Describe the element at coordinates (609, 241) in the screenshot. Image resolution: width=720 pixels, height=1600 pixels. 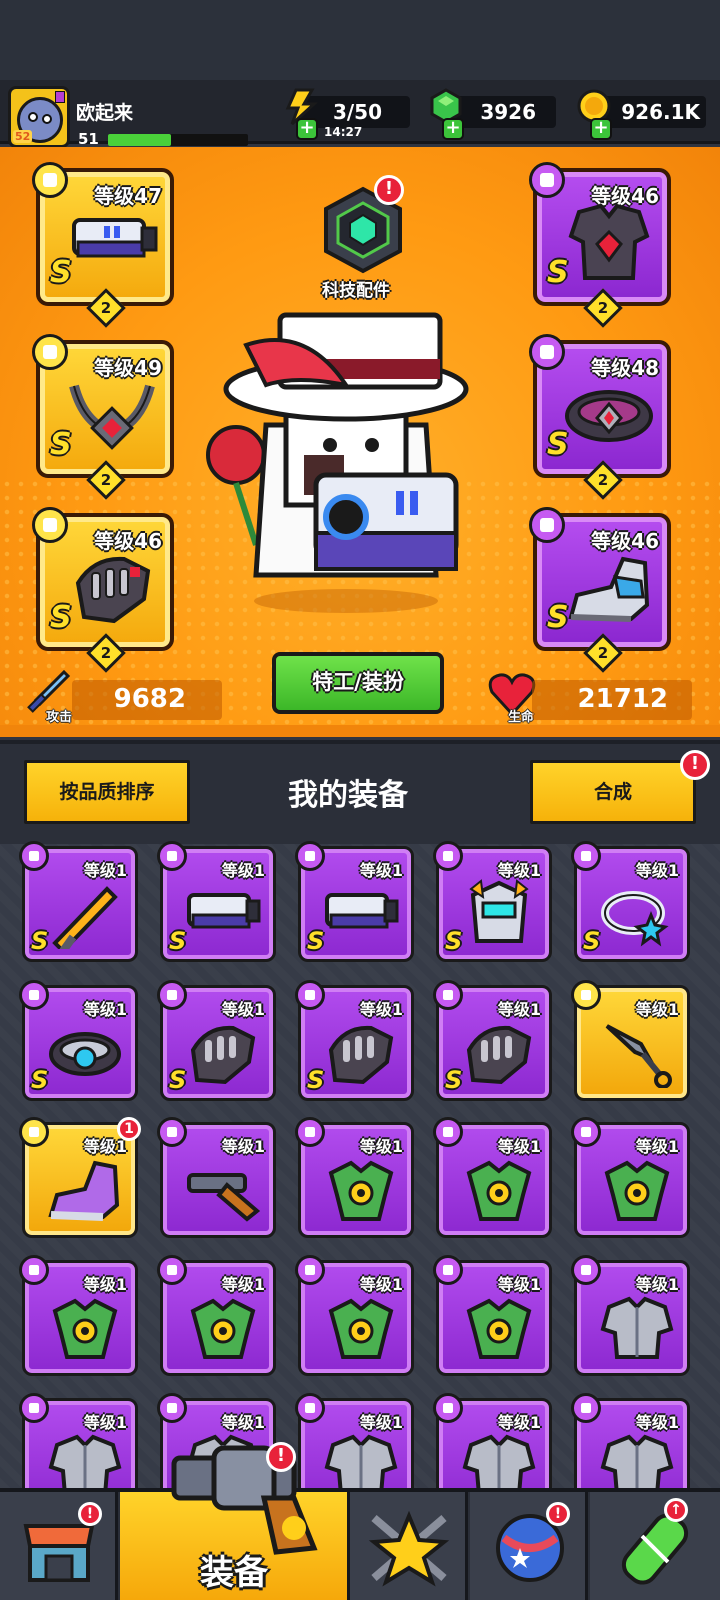
I see `armor-icon` at that location.